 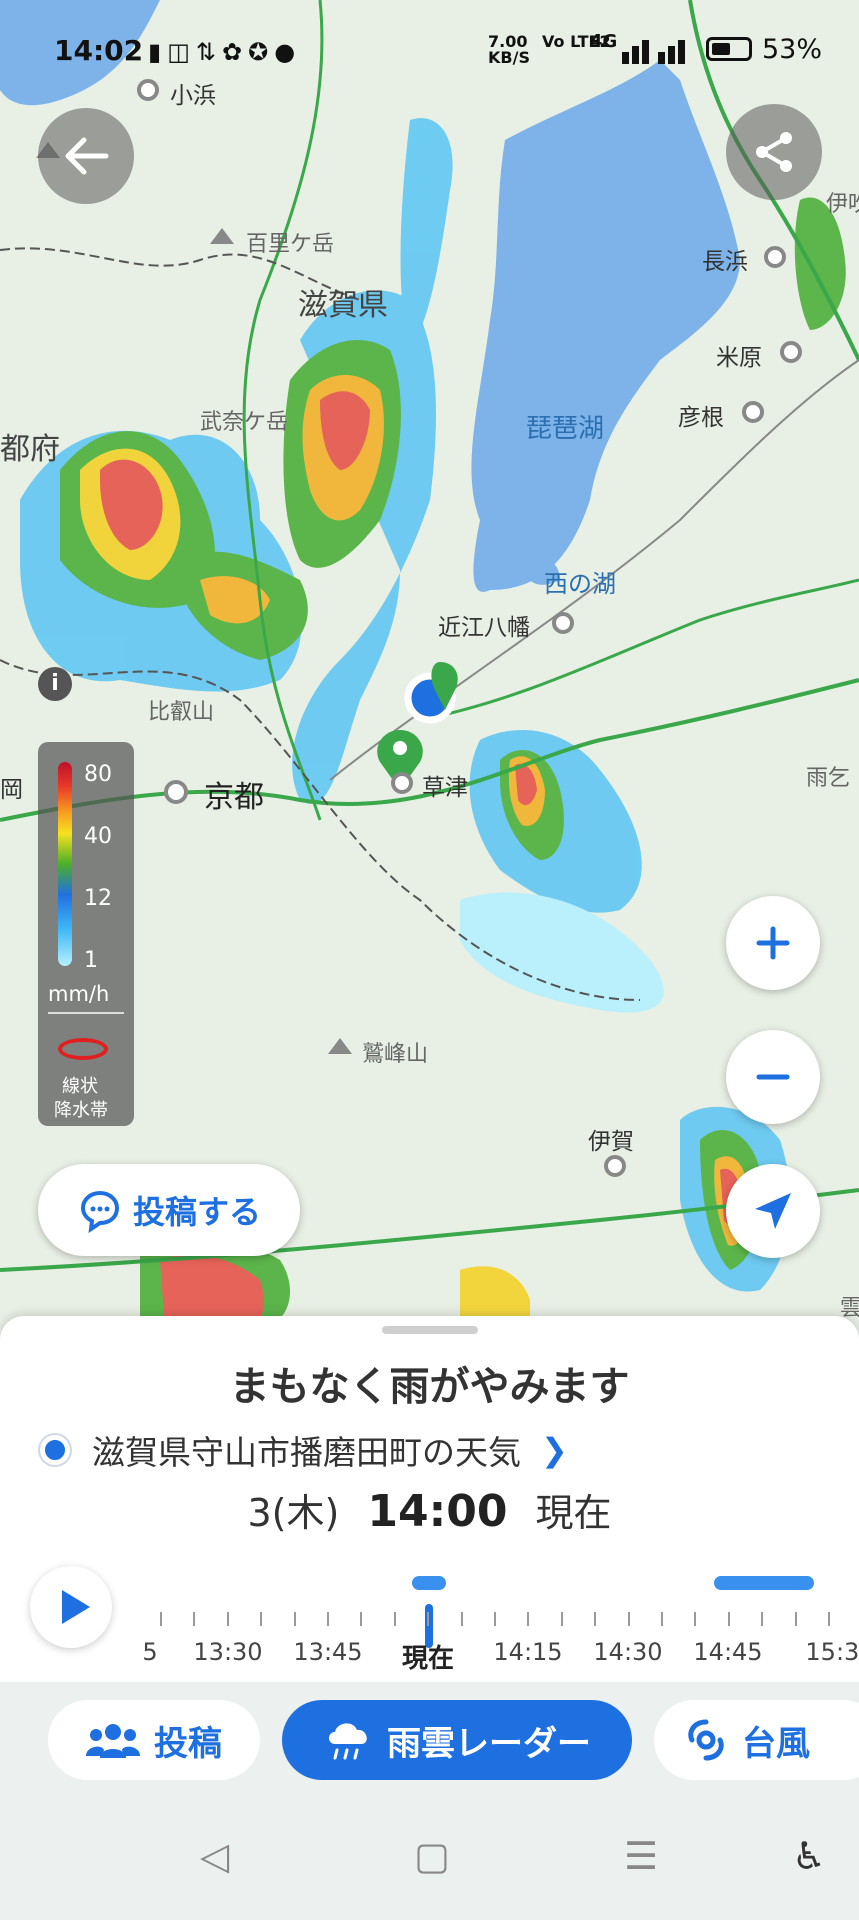 What do you see at coordinates (196, 1212) in the screenshot?
I see `post-report-label: 投稿する` at bounding box center [196, 1212].